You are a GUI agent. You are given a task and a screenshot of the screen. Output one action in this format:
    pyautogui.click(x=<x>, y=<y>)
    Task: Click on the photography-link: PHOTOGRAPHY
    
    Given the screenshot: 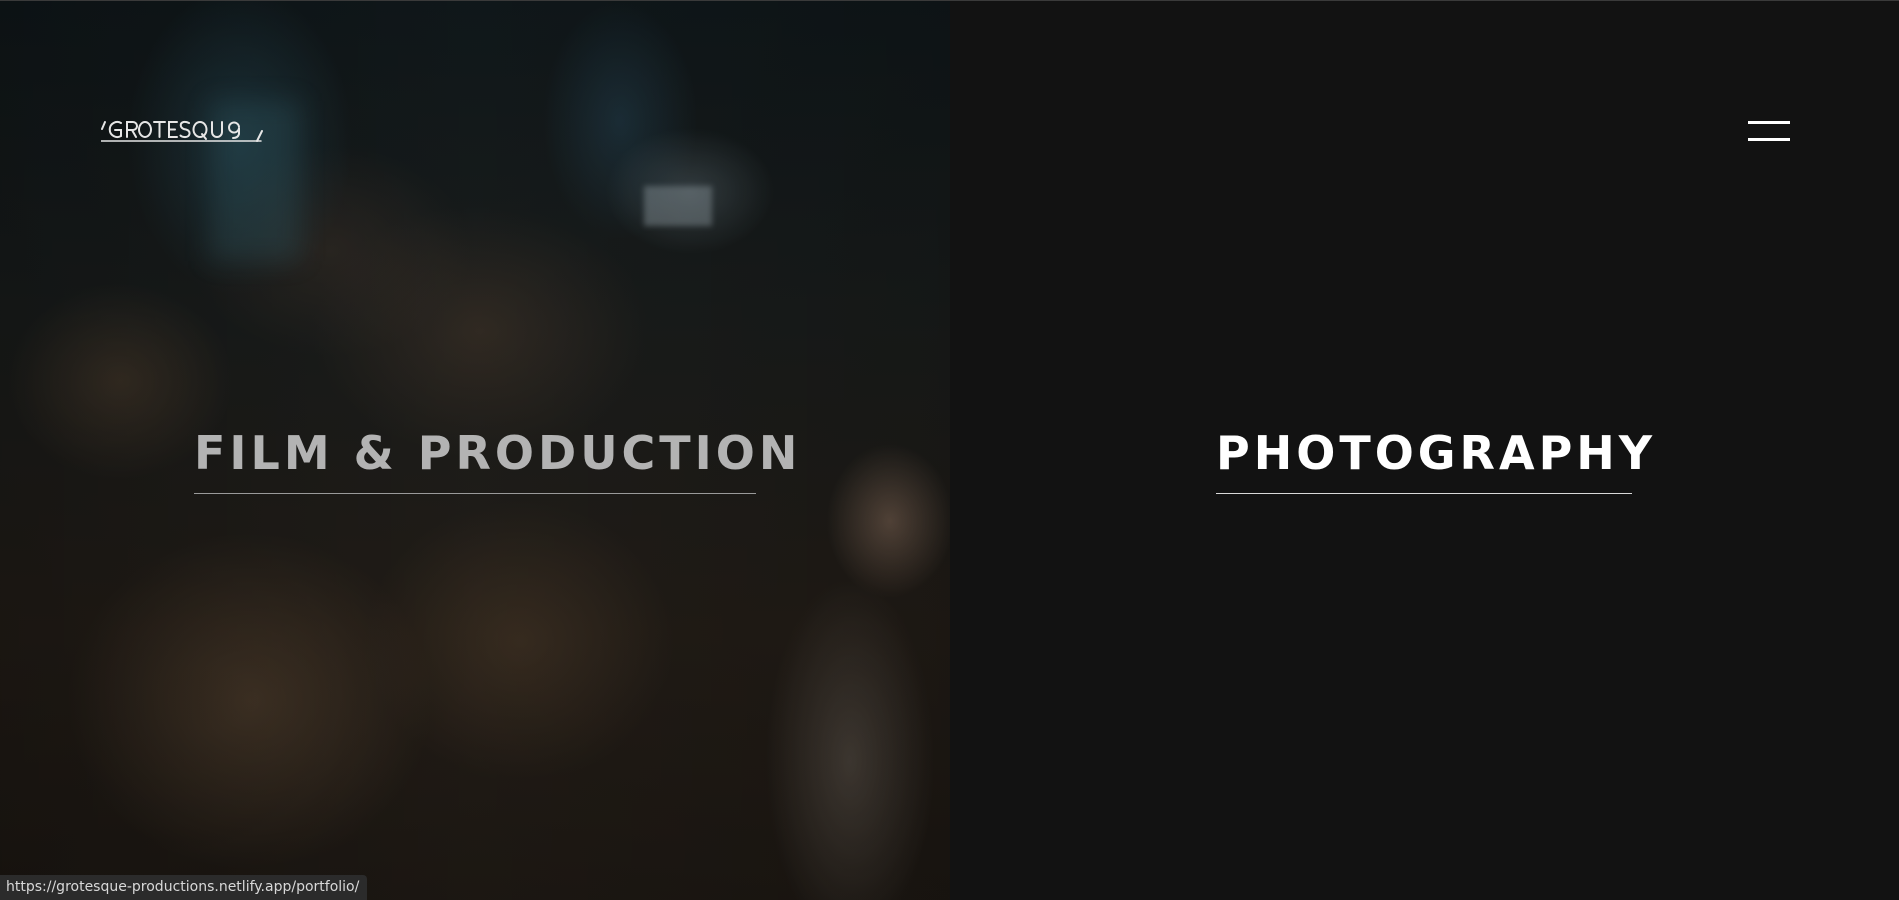 What is the action you would take?
    pyautogui.click(x=1436, y=459)
    